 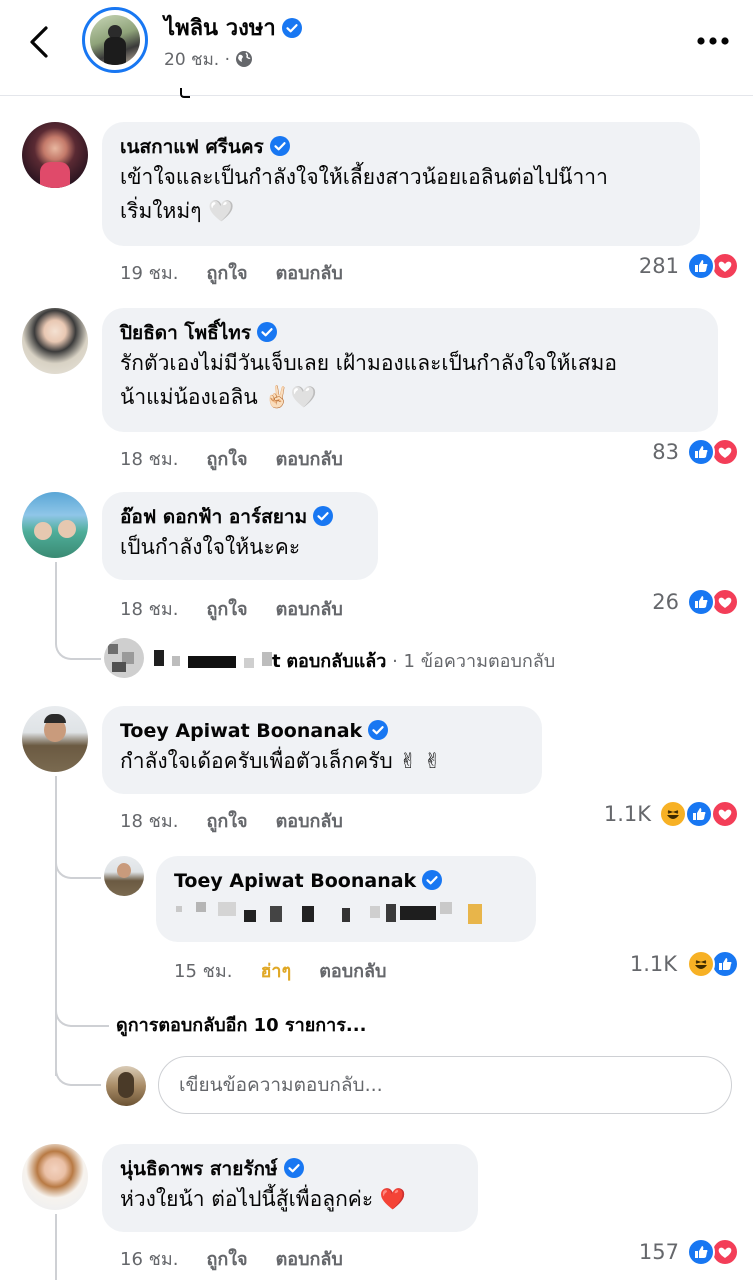 What do you see at coordinates (210, 547) in the screenshot?
I see `comment-text: เป็นกำลังใจให้นะคะ` at bounding box center [210, 547].